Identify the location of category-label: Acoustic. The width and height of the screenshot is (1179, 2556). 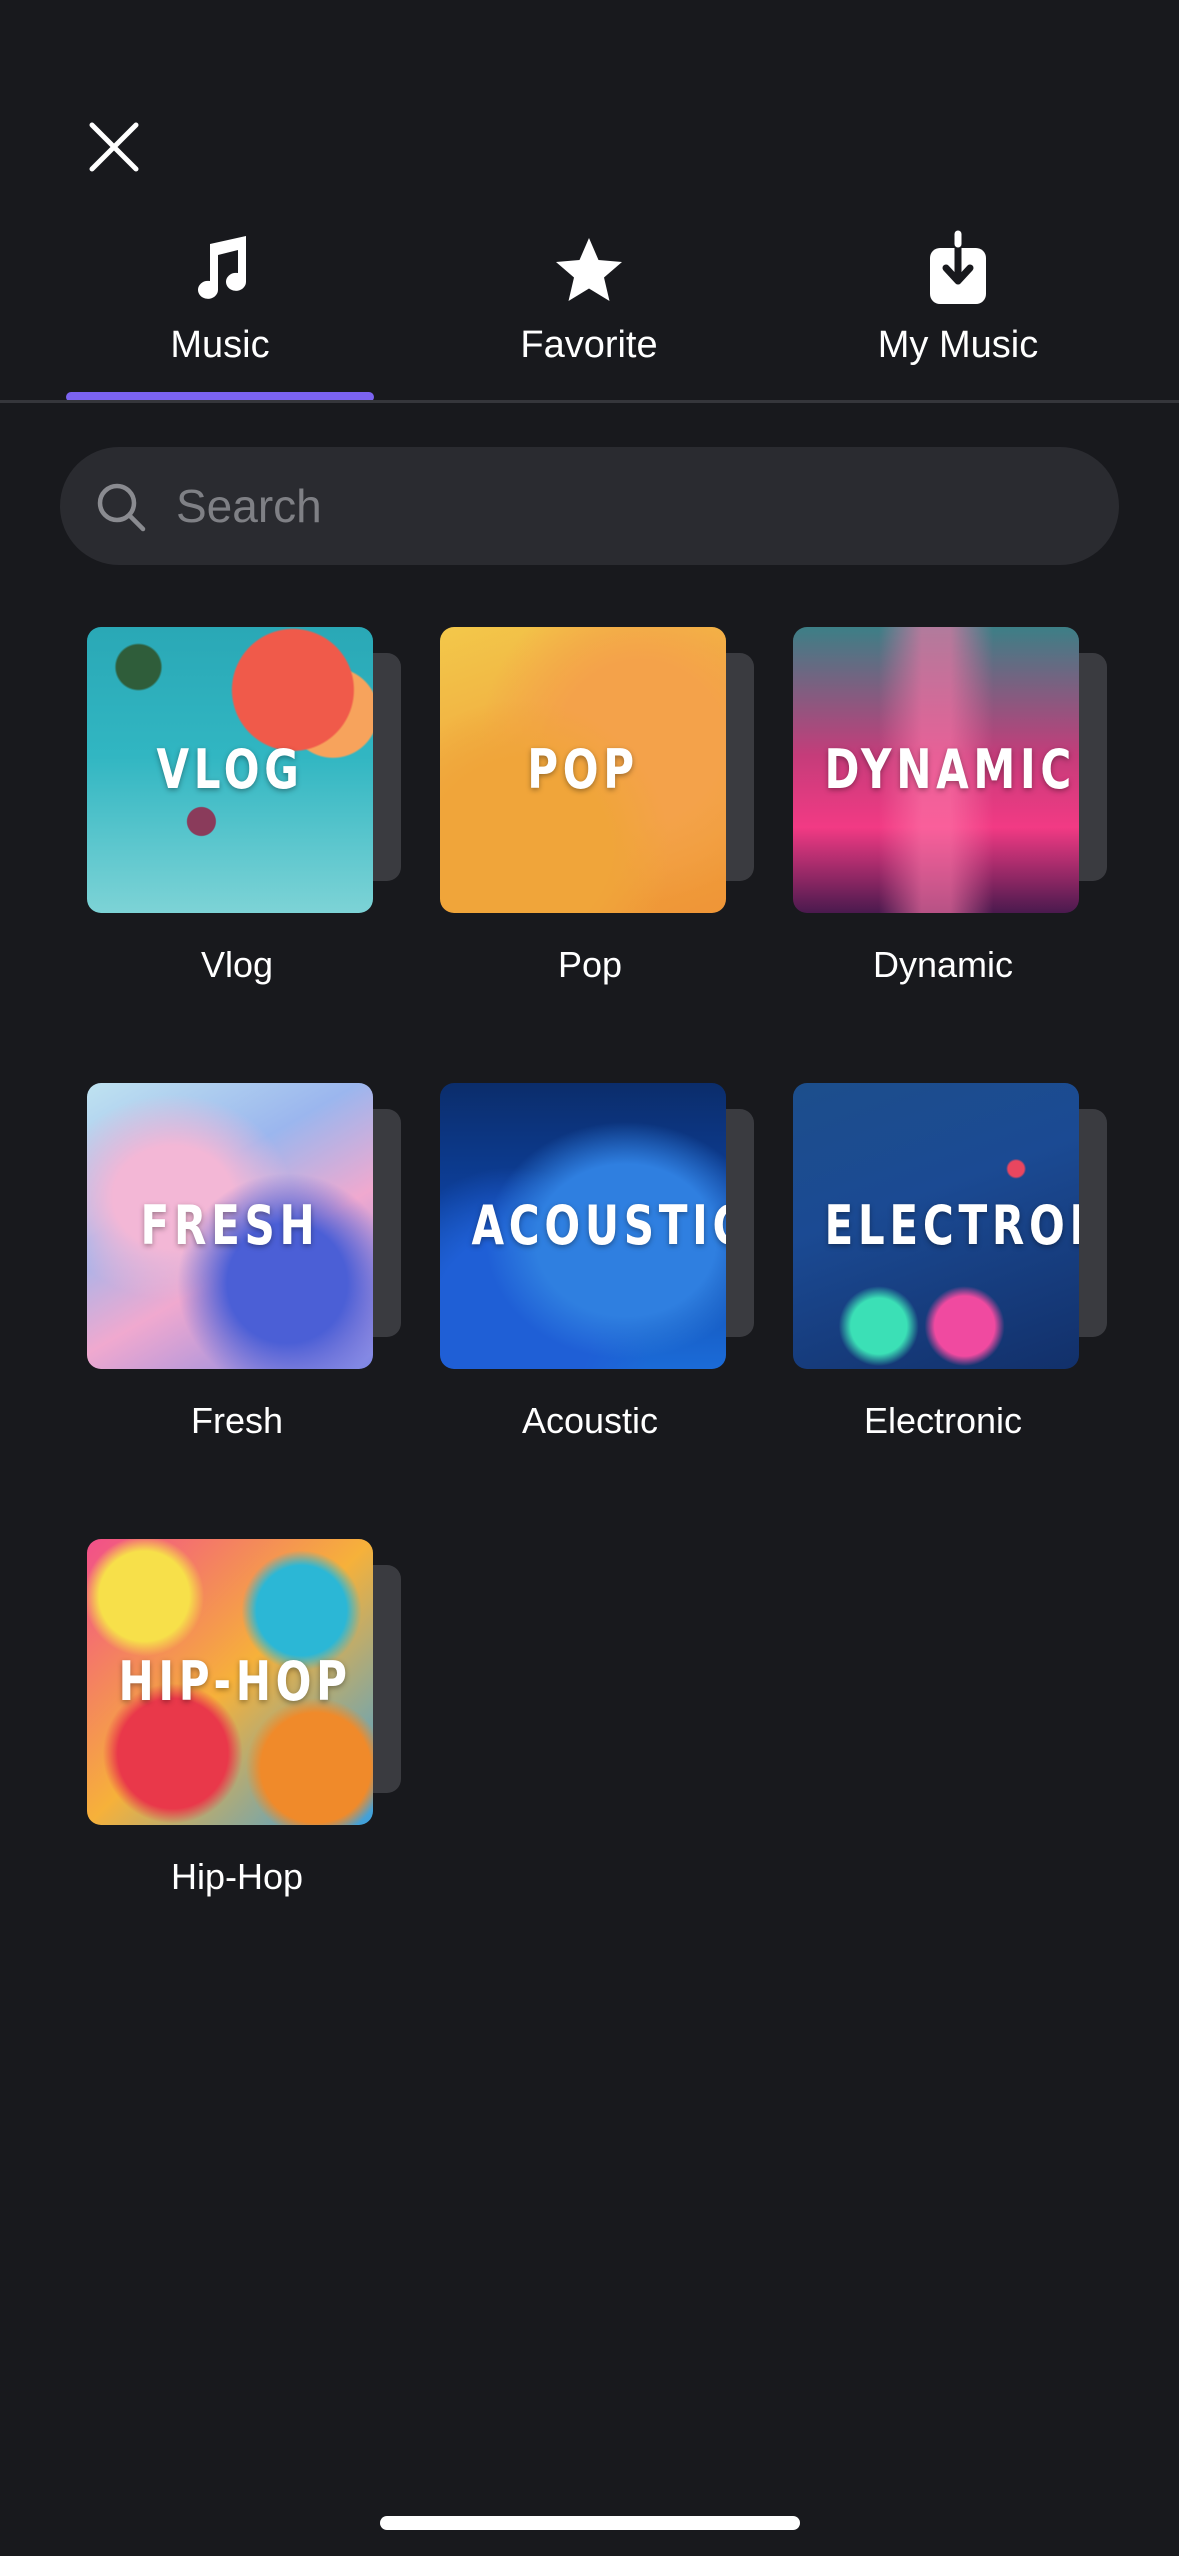
(590, 1420).